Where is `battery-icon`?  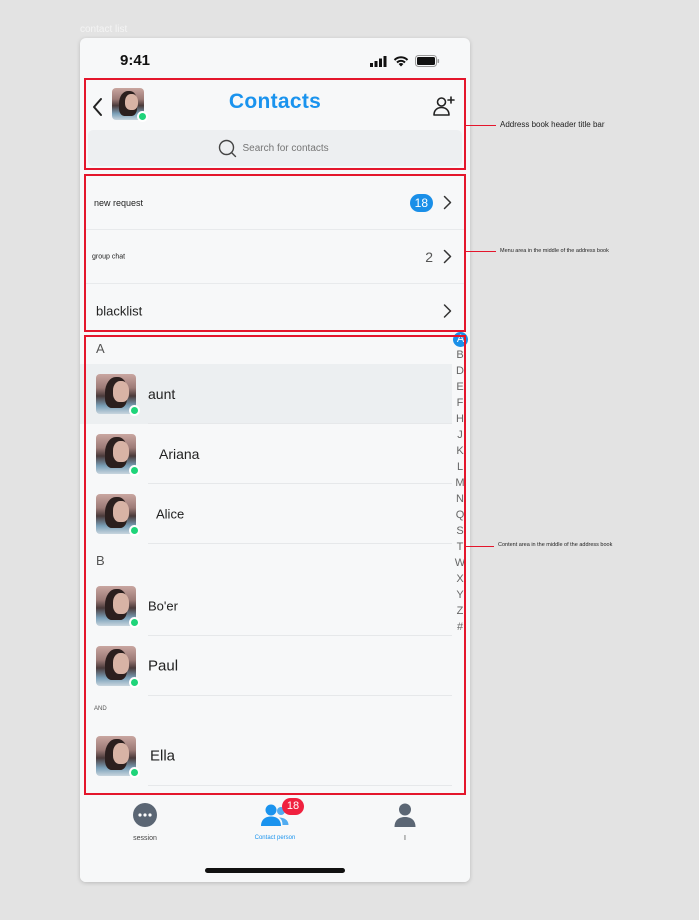
battery-icon is located at coordinates (427, 61).